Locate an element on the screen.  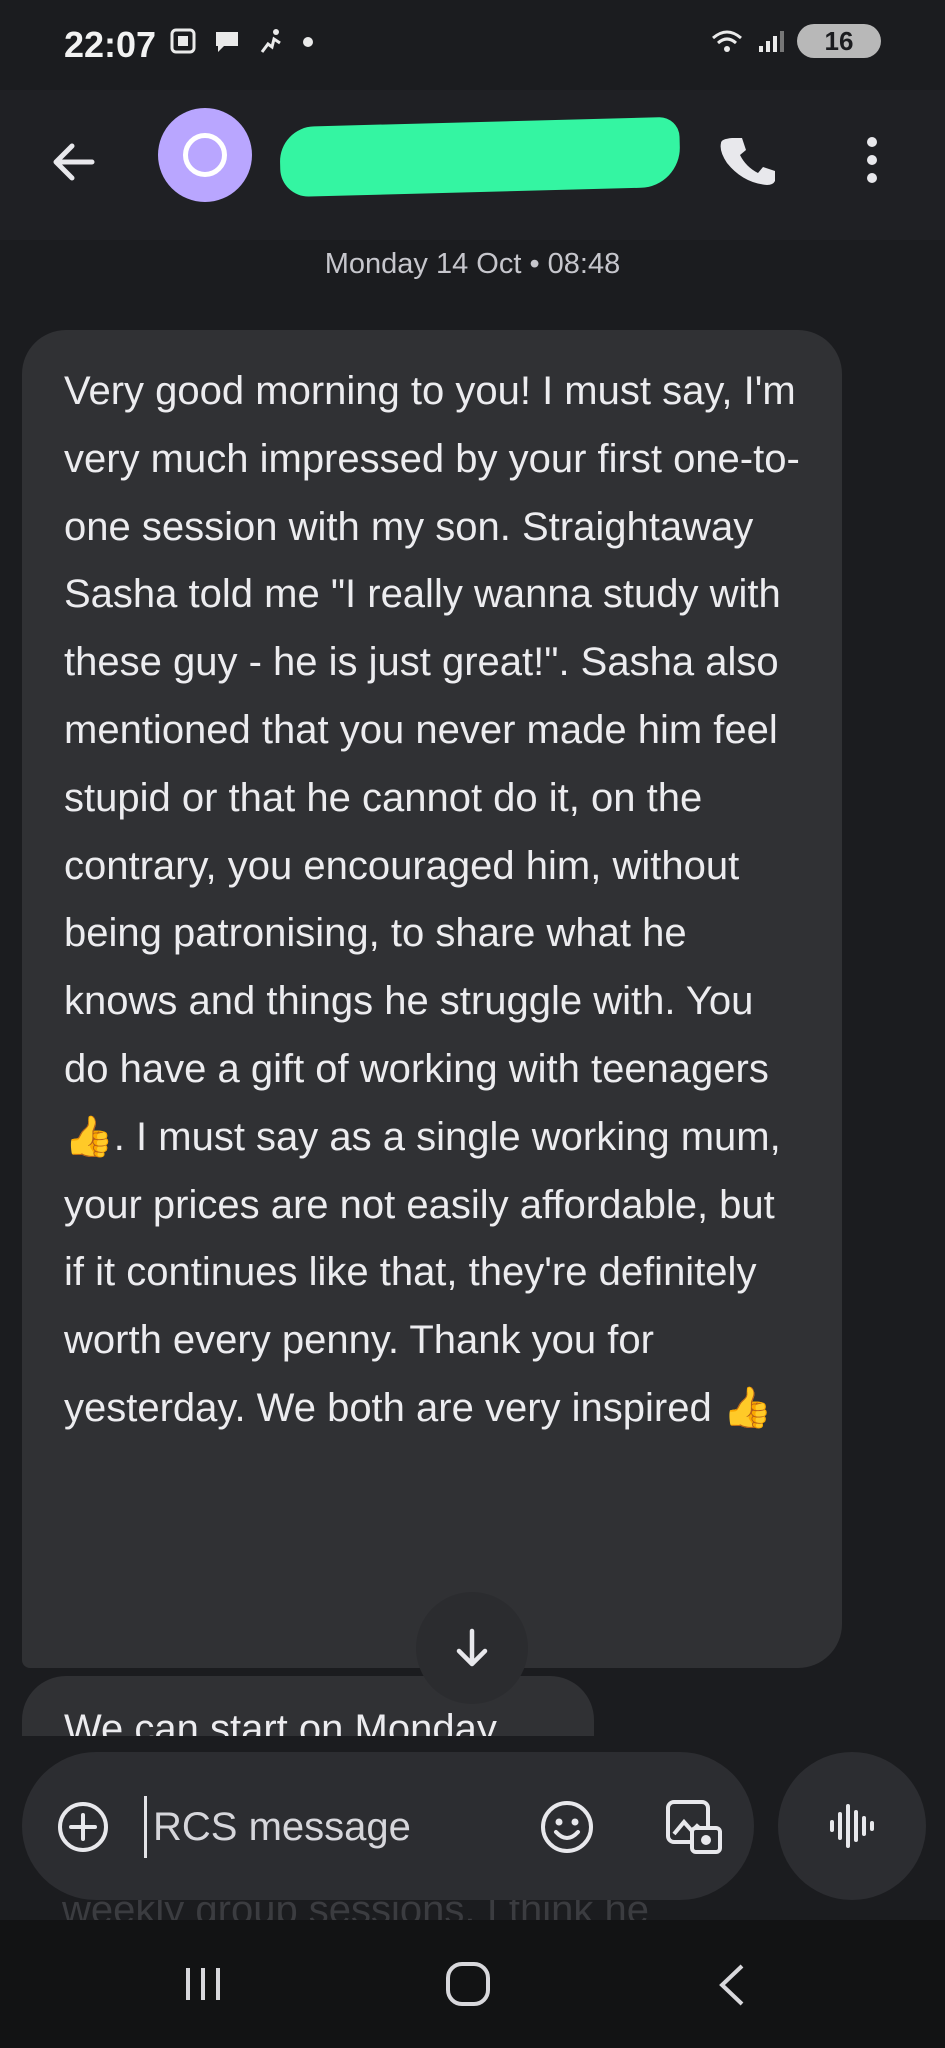
signal-icon is located at coordinates (771, 41).